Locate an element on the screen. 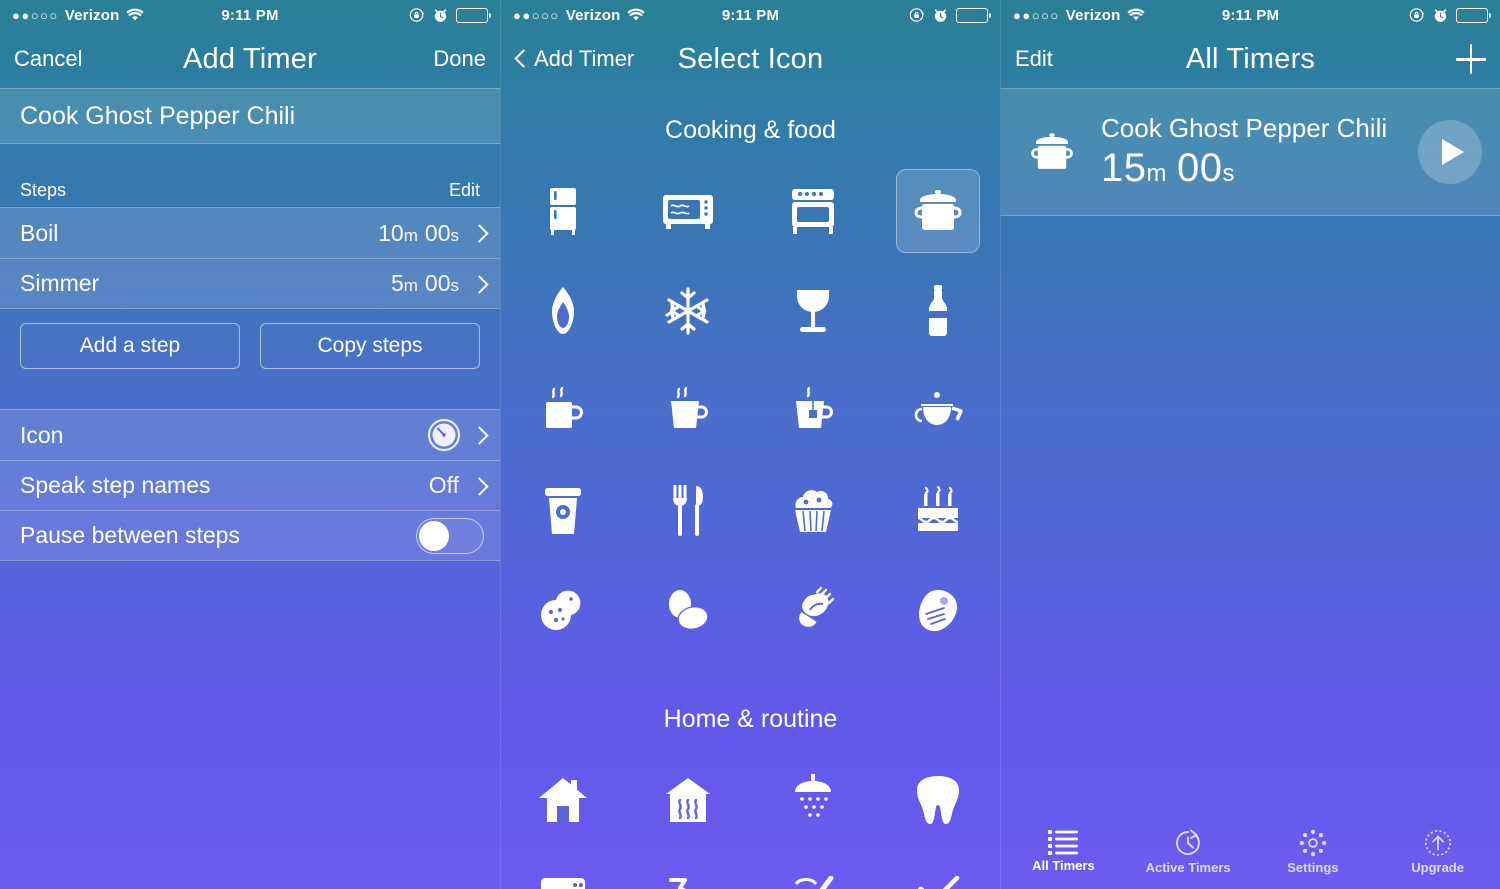 This screenshot has width=1500, height=889. steak-icon is located at coordinates (938, 611).